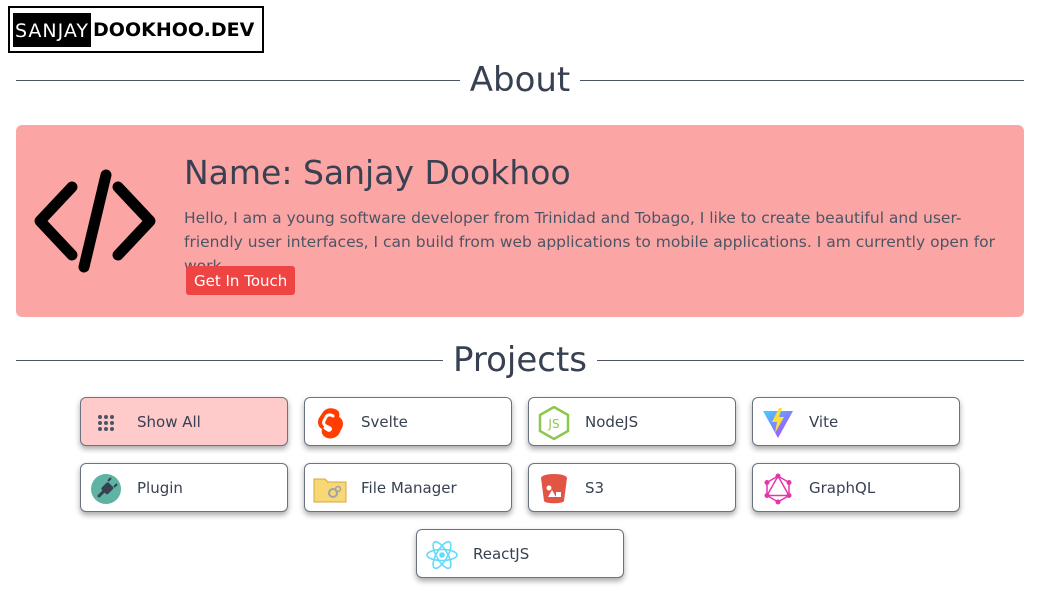 The image size is (1041, 594). What do you see at coordinates (241, 280) in the screenshot?
I see `get-in-touch-button: Get In Touch` at bounding box center [241, 280].